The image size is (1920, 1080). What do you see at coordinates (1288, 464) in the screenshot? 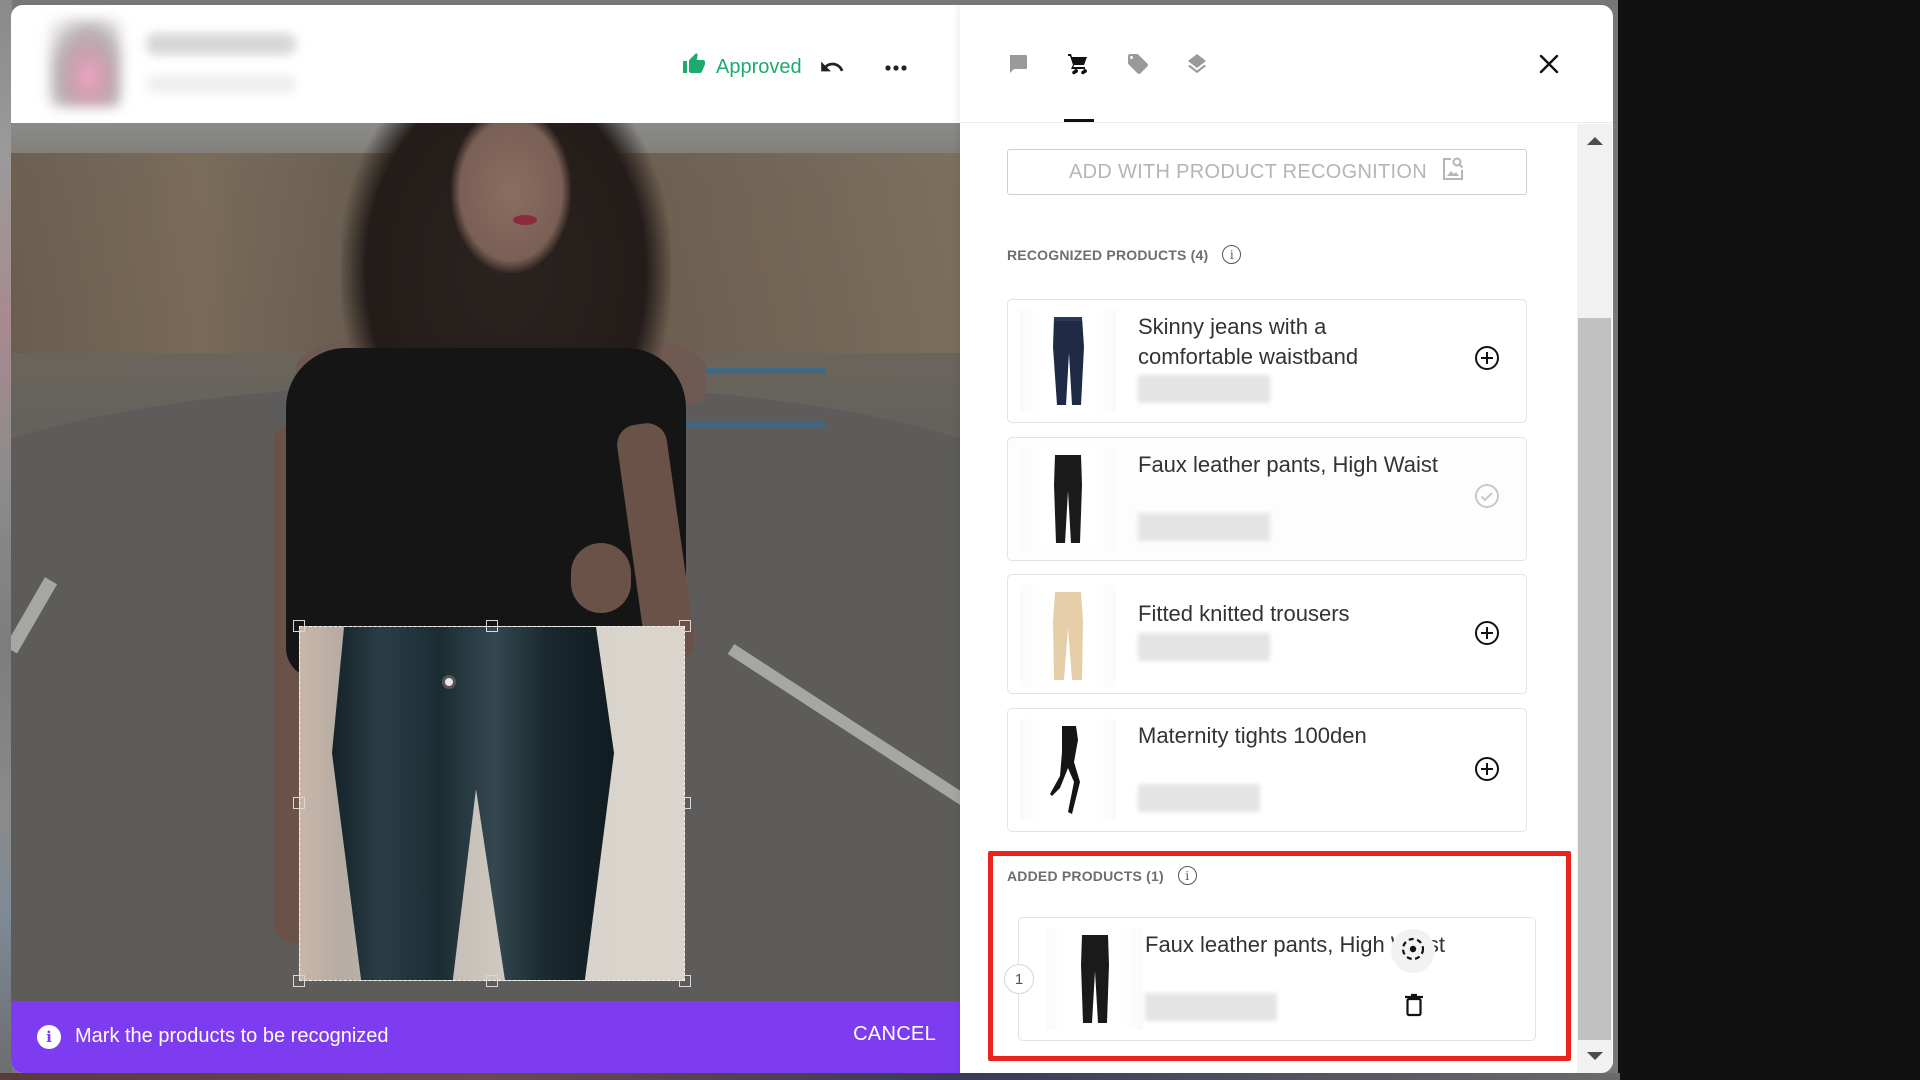
I see `product-title: Faux leather pants, High Waist` at bounding box center [1288, 464].